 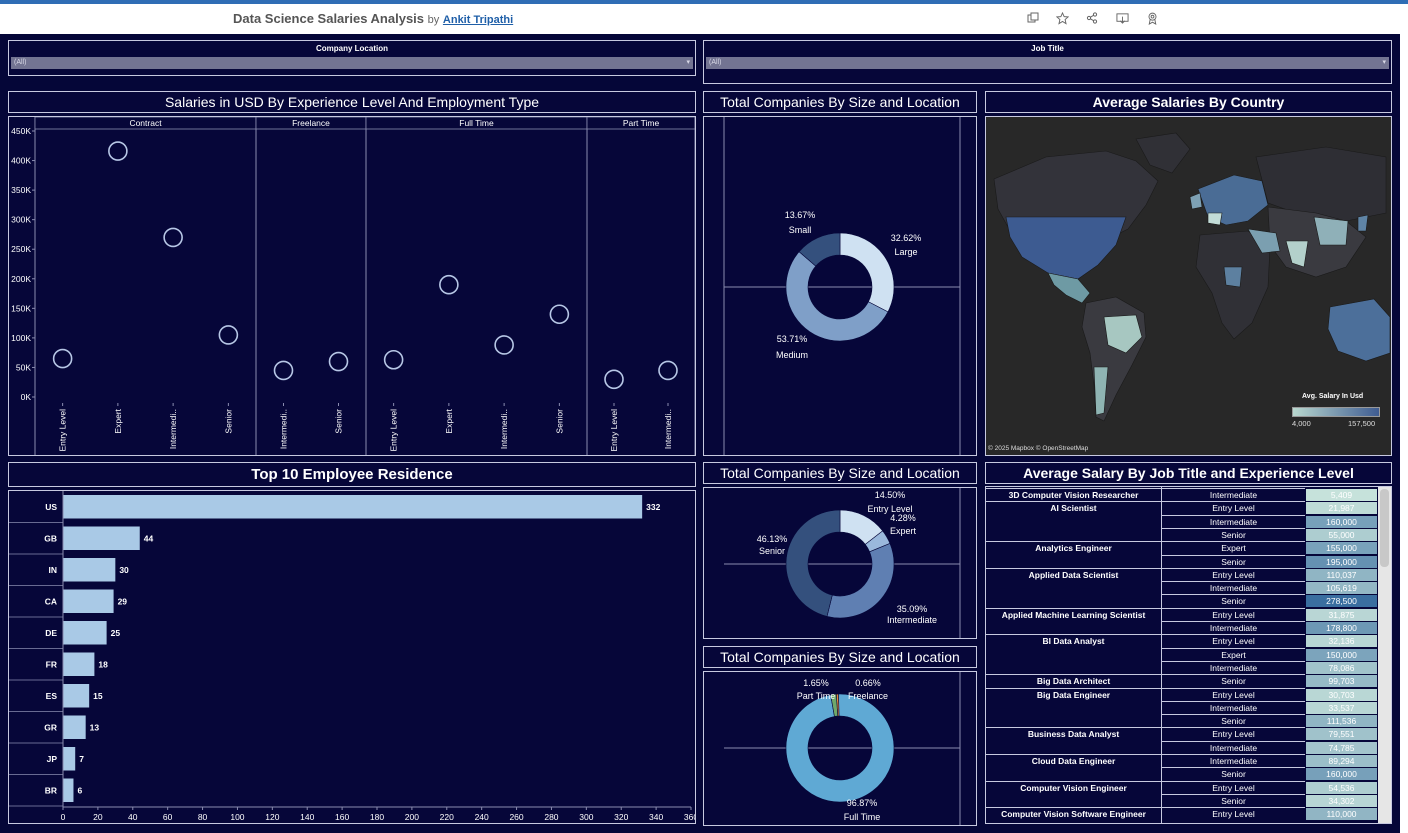 I want to click on company-size-title: Total Companies By Size and Location, so click(x=840, y=102).